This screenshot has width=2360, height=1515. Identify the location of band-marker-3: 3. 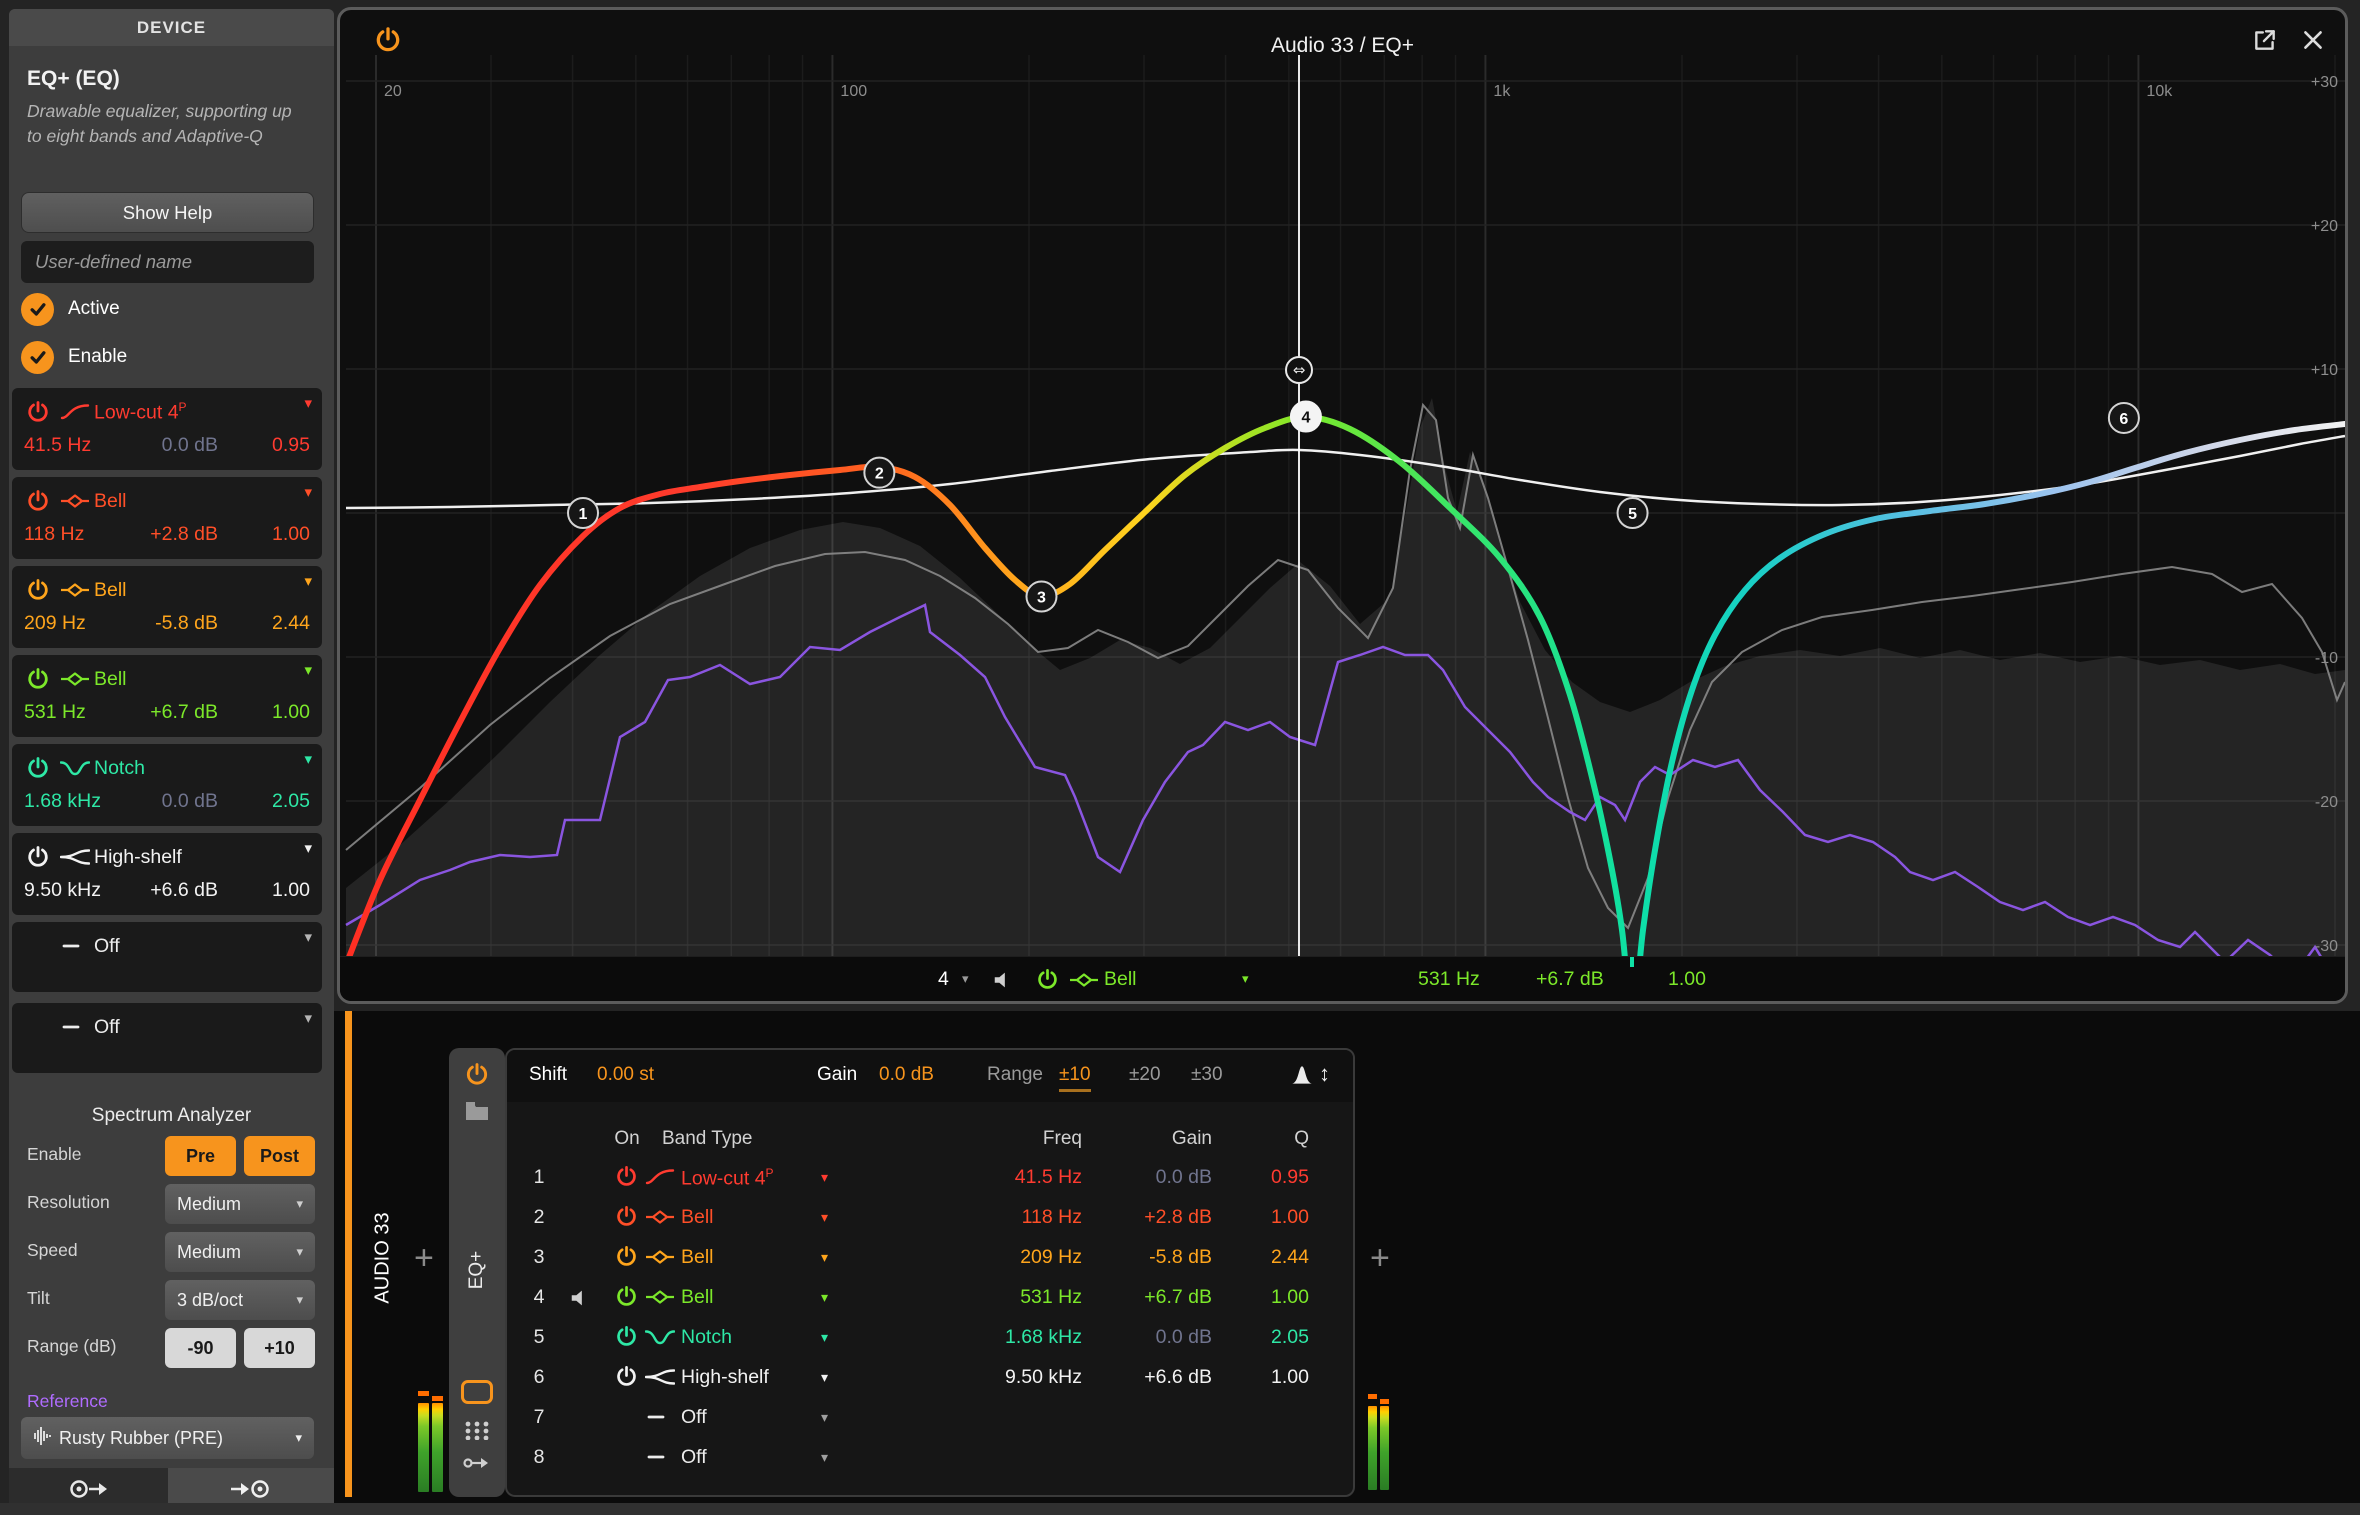
(1041, 596).